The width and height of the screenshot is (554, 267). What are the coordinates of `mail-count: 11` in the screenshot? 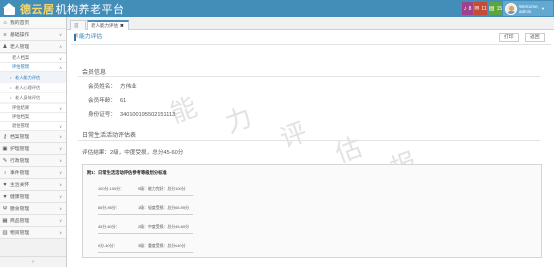 It's located at (484, 8).